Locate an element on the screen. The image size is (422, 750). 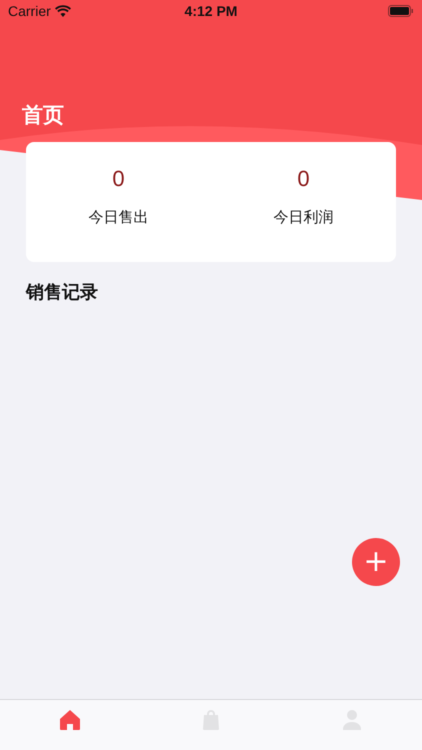
wifi-icon is located at coordinates (62, 11).